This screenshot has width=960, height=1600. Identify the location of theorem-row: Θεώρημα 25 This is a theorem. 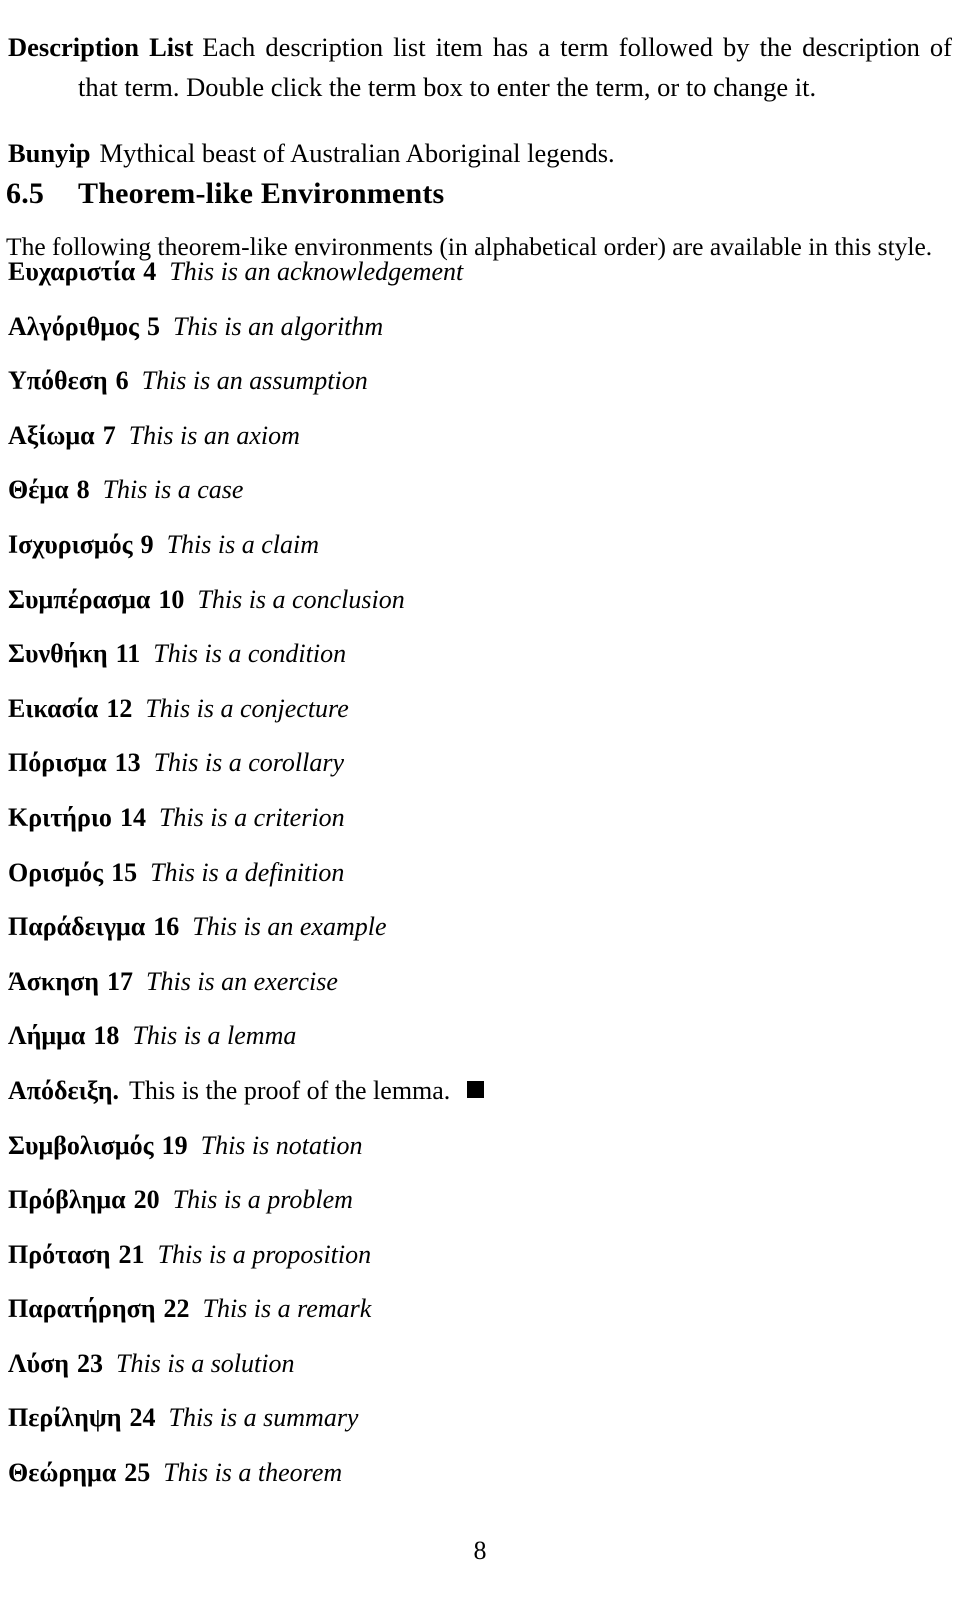
(480, 1485).